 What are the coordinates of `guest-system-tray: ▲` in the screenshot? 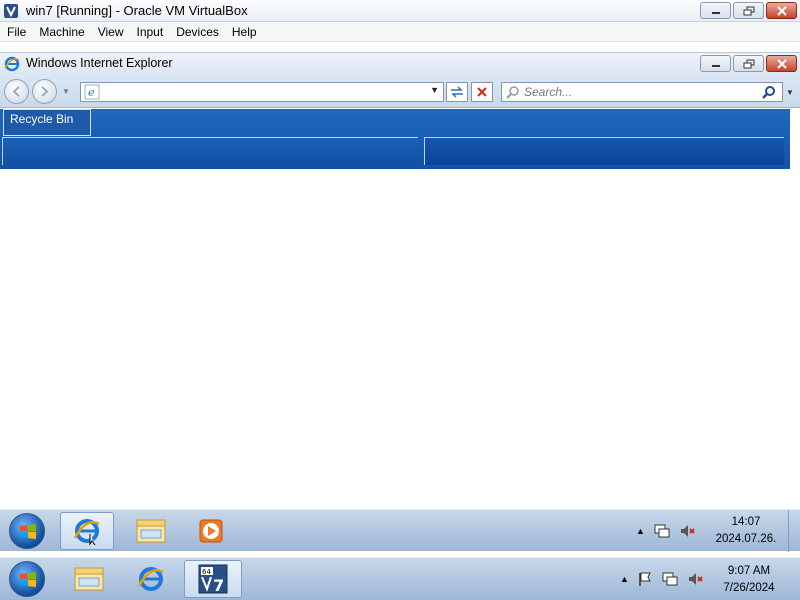 It's located at (666, 531).